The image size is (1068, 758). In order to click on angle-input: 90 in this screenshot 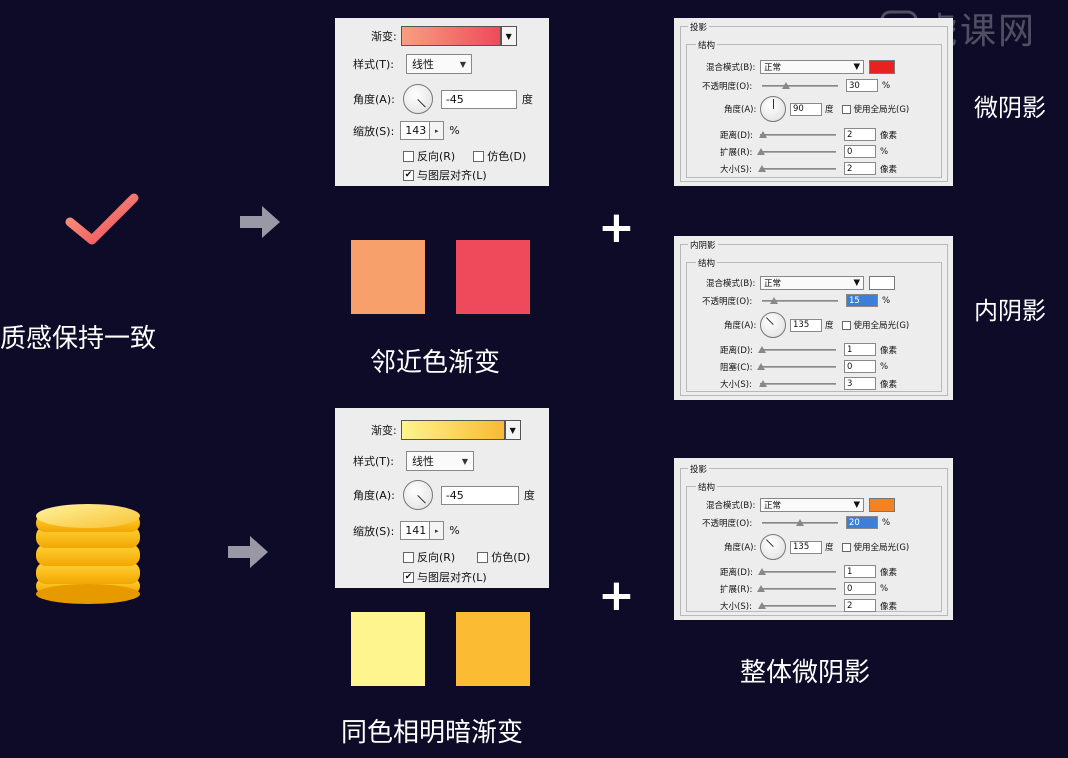, I will do `click(806, 109)`.